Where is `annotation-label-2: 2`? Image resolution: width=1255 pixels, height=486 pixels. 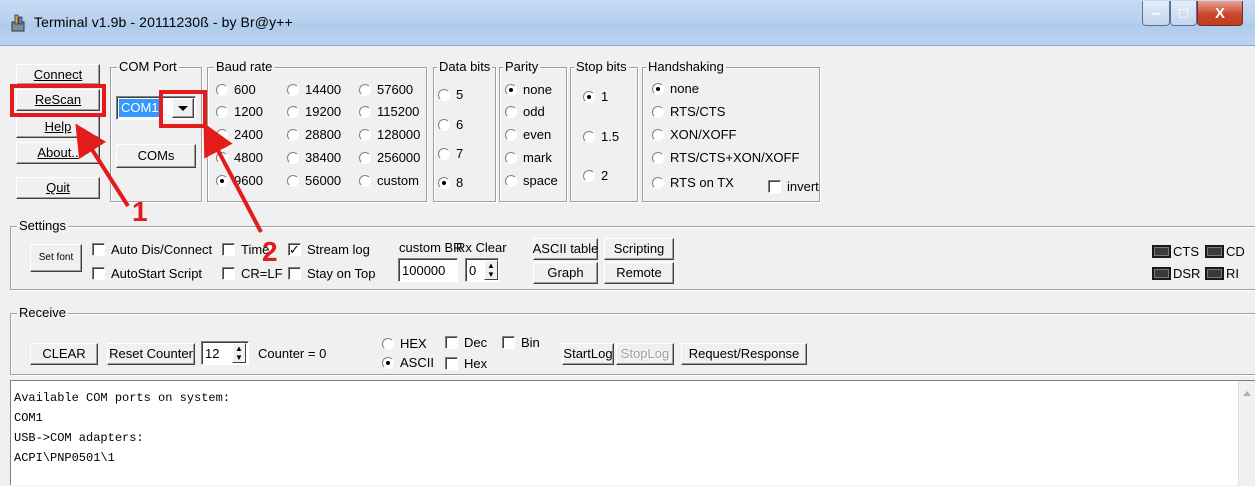
annotation-label-2: 2 is located at coordinates (270, 251).